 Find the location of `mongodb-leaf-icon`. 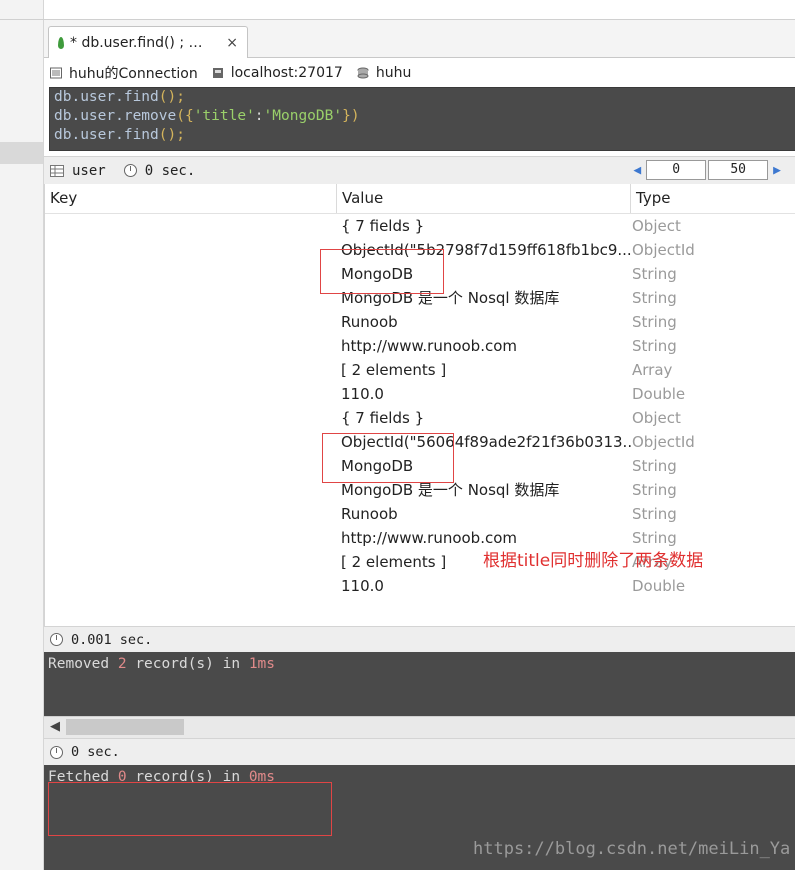

mongodb-leaf-icon is located at coordinates (61, 42).